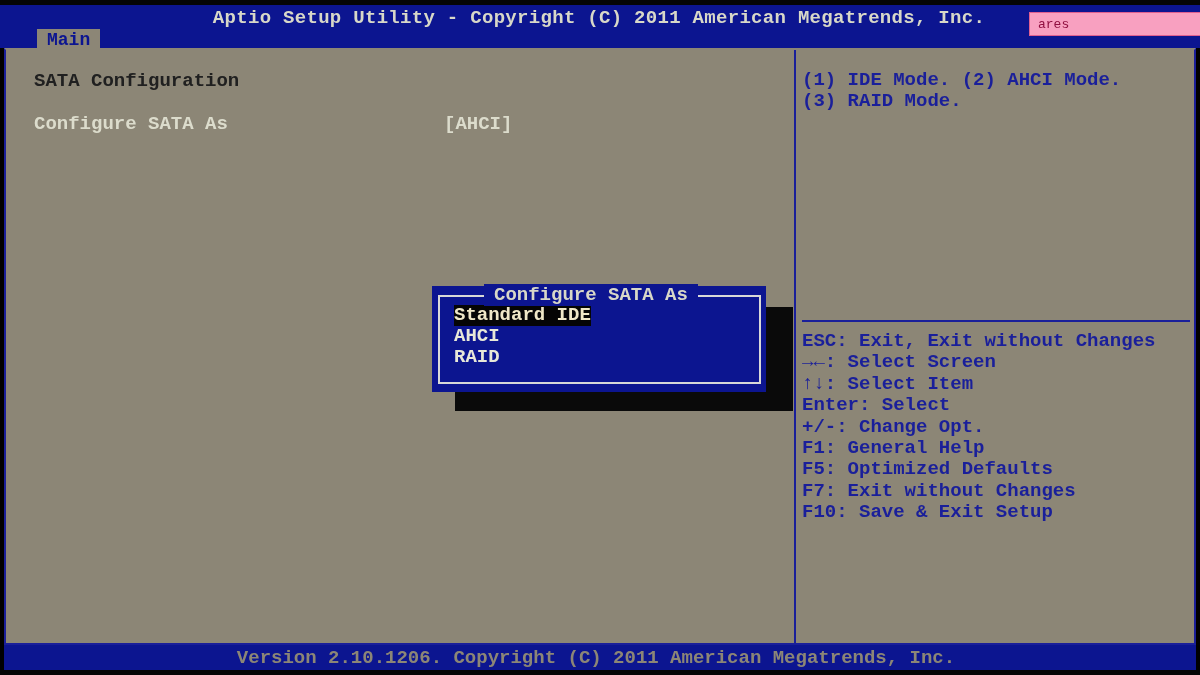 The image size is (1200, 675). What do you see at coordinates (876, 406) in the screenshot?
I see `key-help-text: Enter: Select` at bounding box center [876, 406].